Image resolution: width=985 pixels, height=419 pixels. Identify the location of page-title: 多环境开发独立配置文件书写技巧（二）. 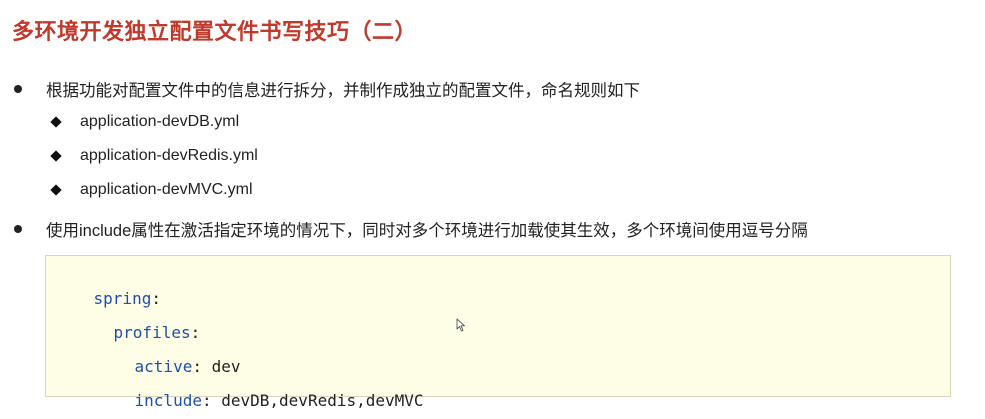
(215, 31).